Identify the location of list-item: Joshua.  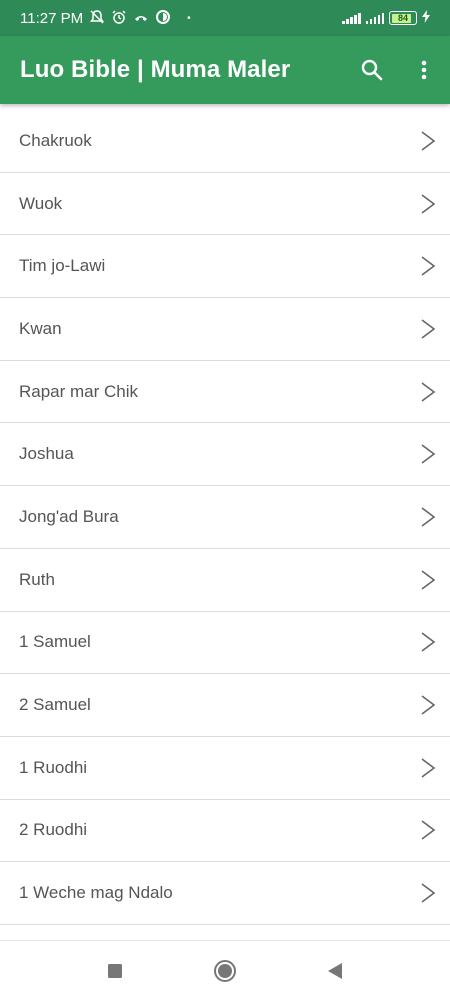
(225, 455).